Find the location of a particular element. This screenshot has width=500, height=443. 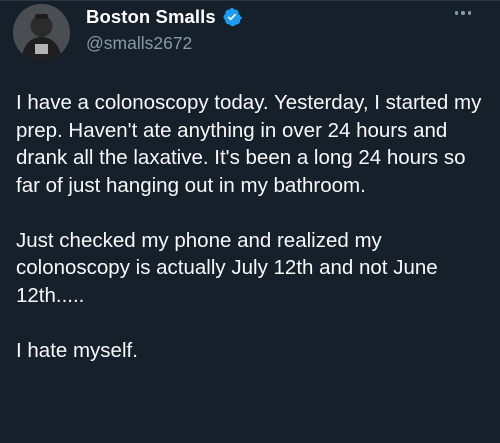

avatar is located at coordinates (41, 32).